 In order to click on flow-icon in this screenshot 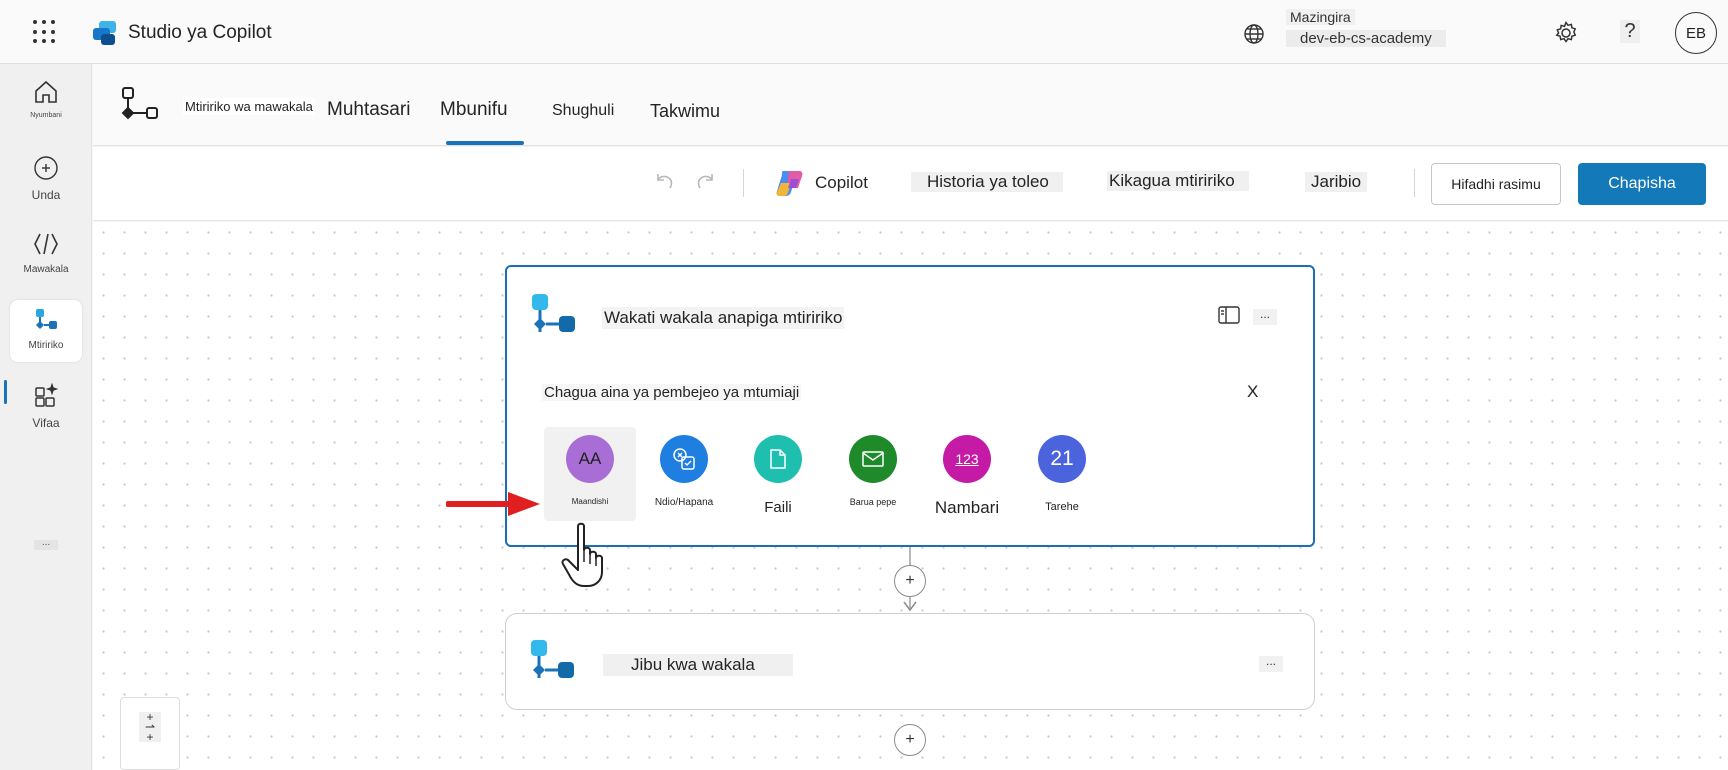, I will do `click(139, 103)`.